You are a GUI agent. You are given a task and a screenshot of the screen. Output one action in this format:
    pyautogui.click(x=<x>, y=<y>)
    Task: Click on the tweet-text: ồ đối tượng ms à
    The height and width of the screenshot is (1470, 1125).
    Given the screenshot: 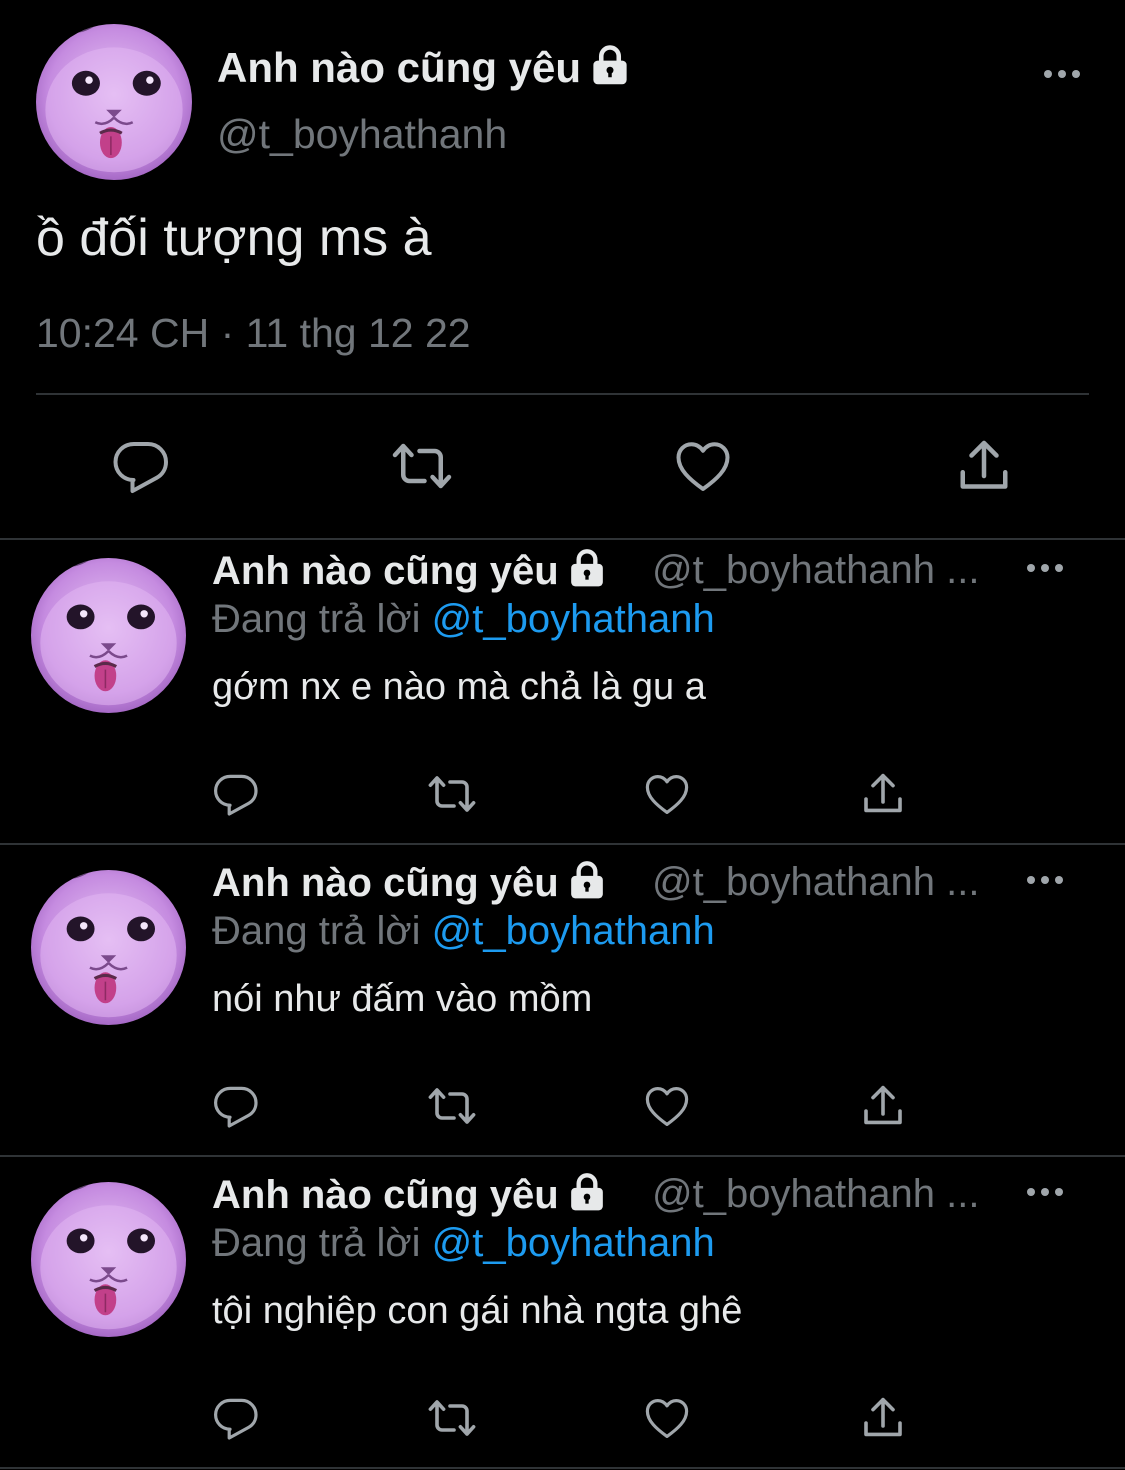 What is the action you would take?
    pyautogui.click(x=234, y=238)
    